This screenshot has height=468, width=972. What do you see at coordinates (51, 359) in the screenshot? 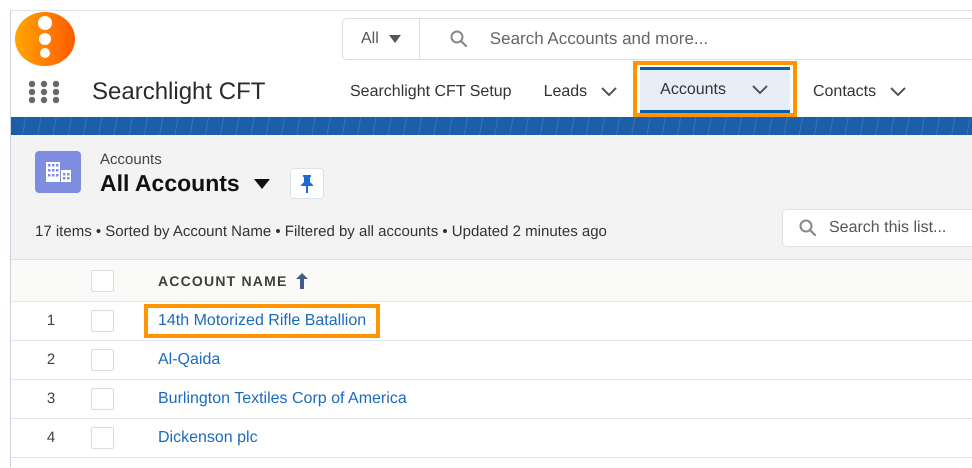
I see `row-number: 2` at bounding box center [51, 359].